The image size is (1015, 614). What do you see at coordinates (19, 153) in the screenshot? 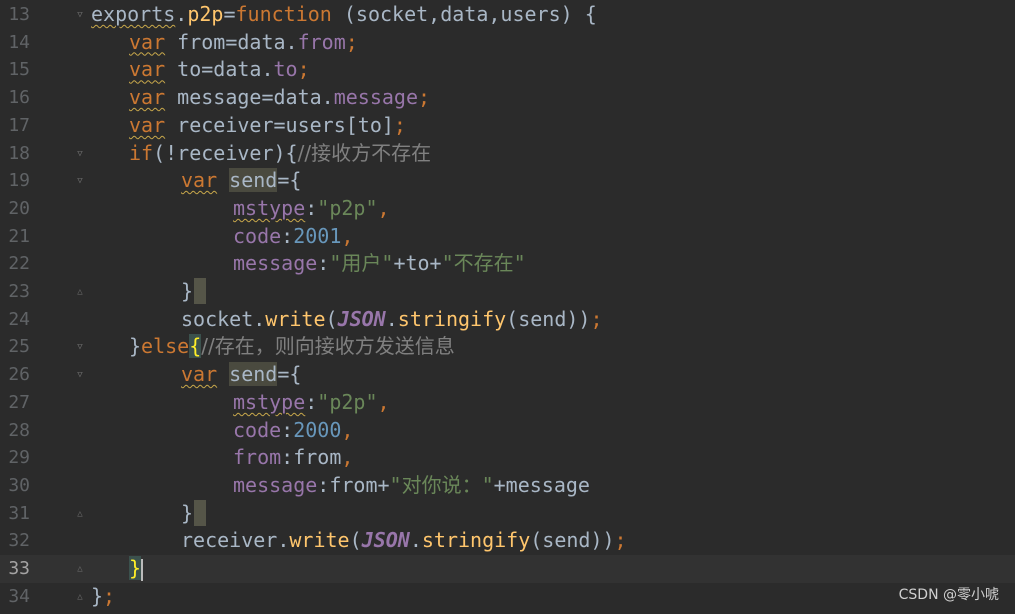
I see `line-number: 18` at bounding box center [19, 153].